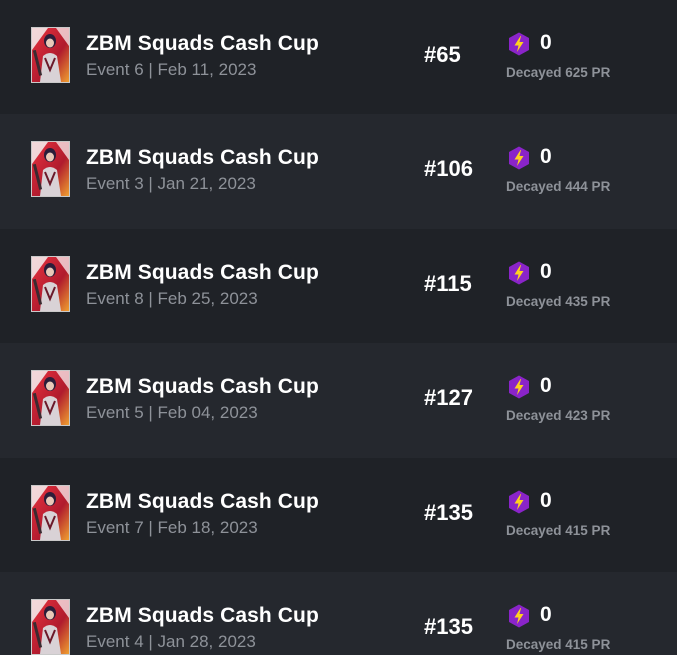 The width and height of the screenshot is (677, 655). Describe the element at coordinates (171, 641) in the screenshot. I see `event-subtitle: Event 4 | Jan 28, 2023` at that location.